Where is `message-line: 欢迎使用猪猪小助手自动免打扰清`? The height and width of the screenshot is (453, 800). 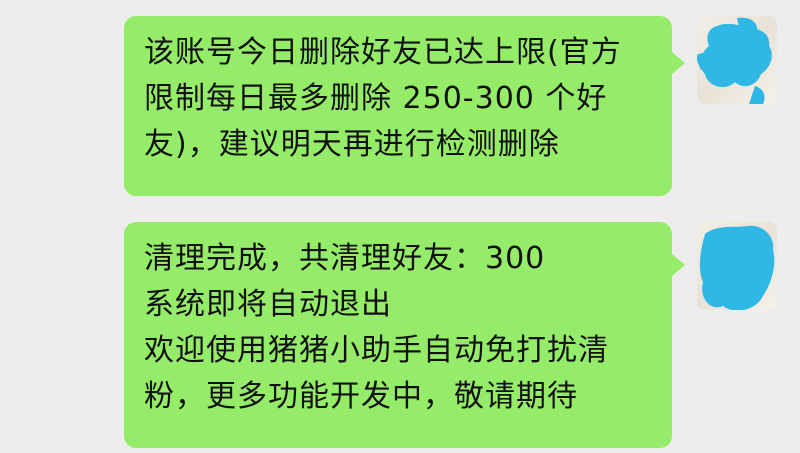 message-line: 欢迎使用猪猪小助手自动免打扰清 is located at coordinates (376, 350).